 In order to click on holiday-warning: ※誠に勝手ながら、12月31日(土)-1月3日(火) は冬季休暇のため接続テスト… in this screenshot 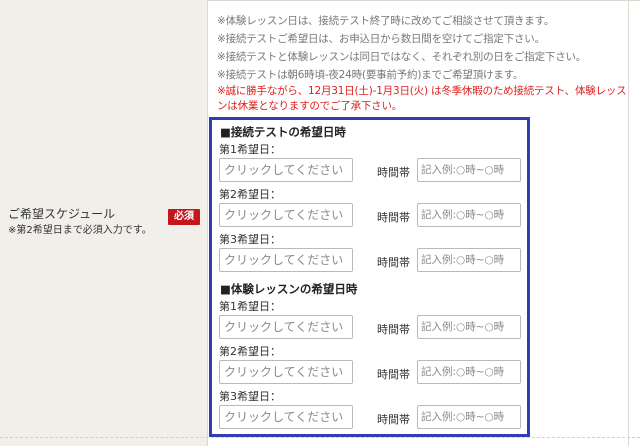, I will do `click(422, 98)`.